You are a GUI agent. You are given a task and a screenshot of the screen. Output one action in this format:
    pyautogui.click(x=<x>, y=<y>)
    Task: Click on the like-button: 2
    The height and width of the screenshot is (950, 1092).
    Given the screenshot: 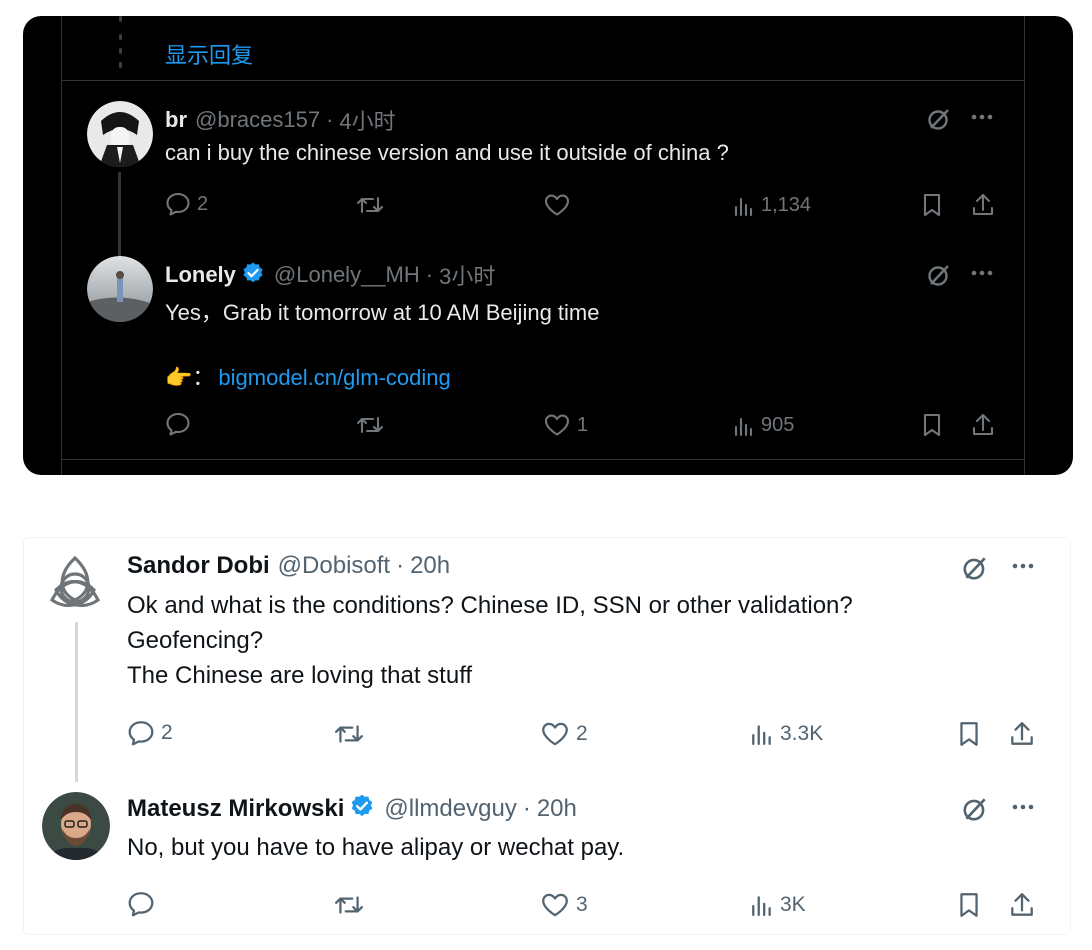 What is the action you would take?
    pyautogui.click(x=564, y=734)
    